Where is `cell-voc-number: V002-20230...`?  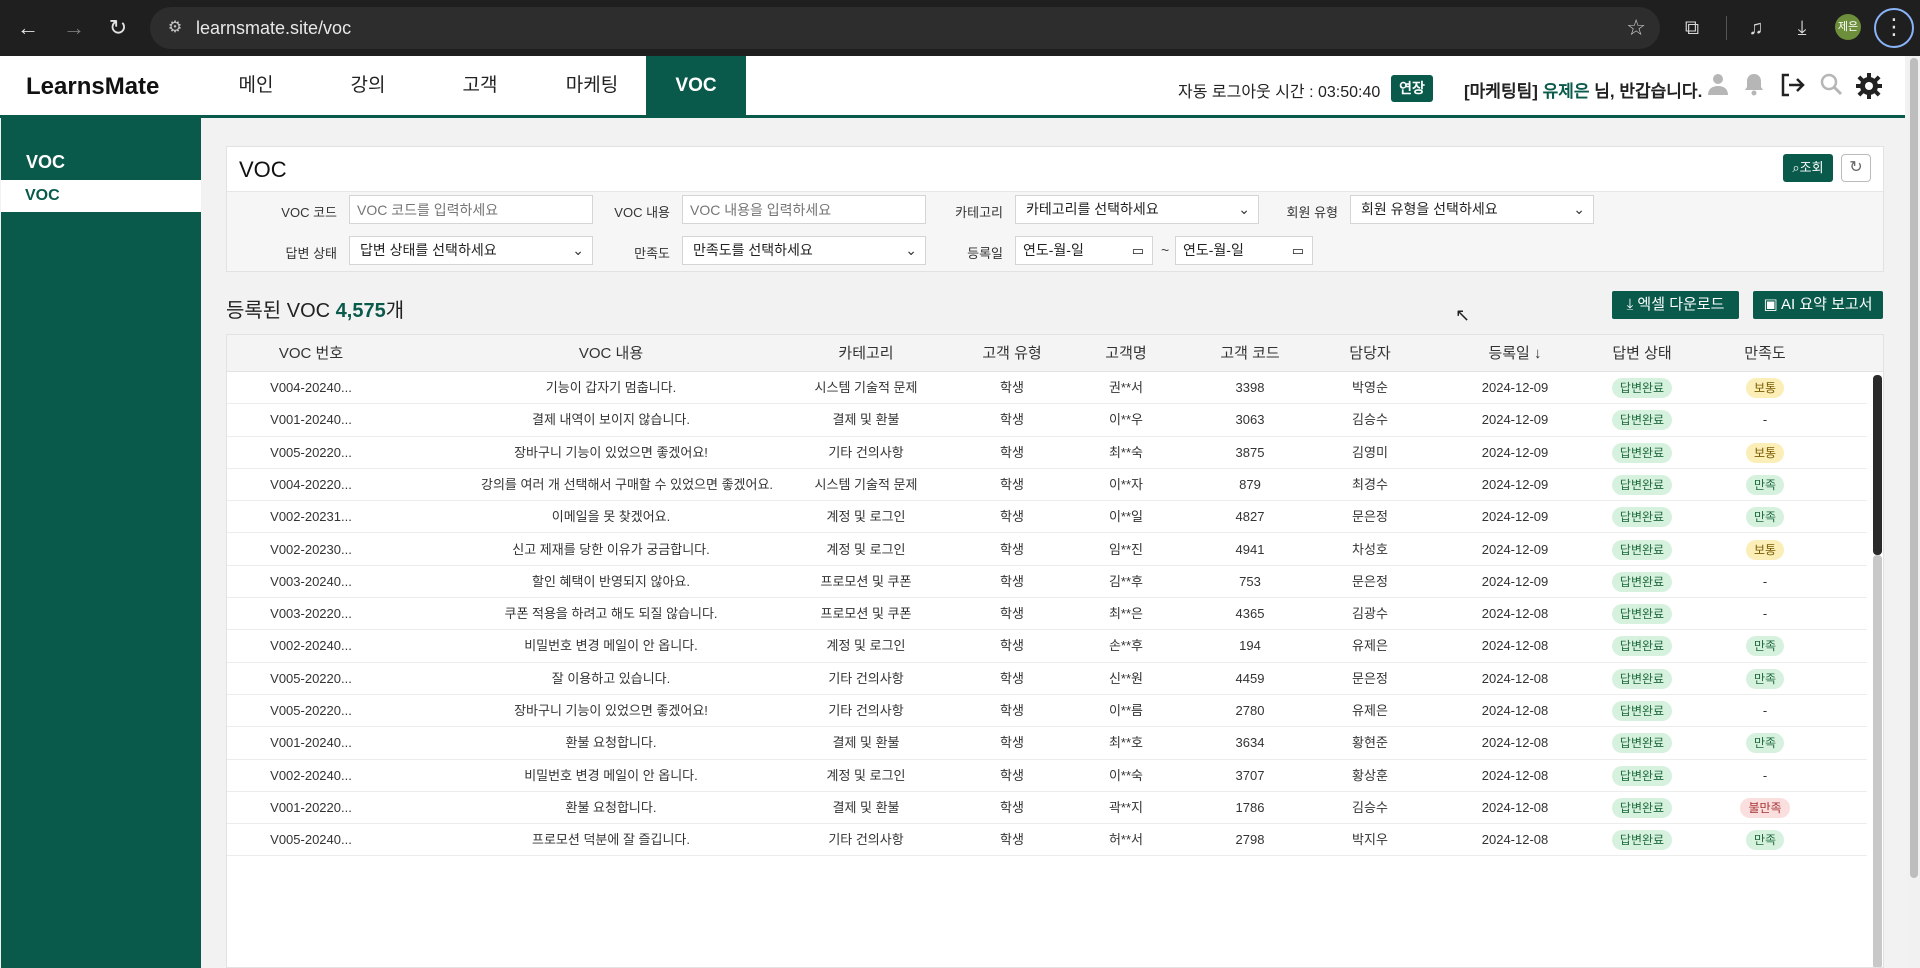
cell-voc-number: V002-20230... is located at coordinates (311, 549).